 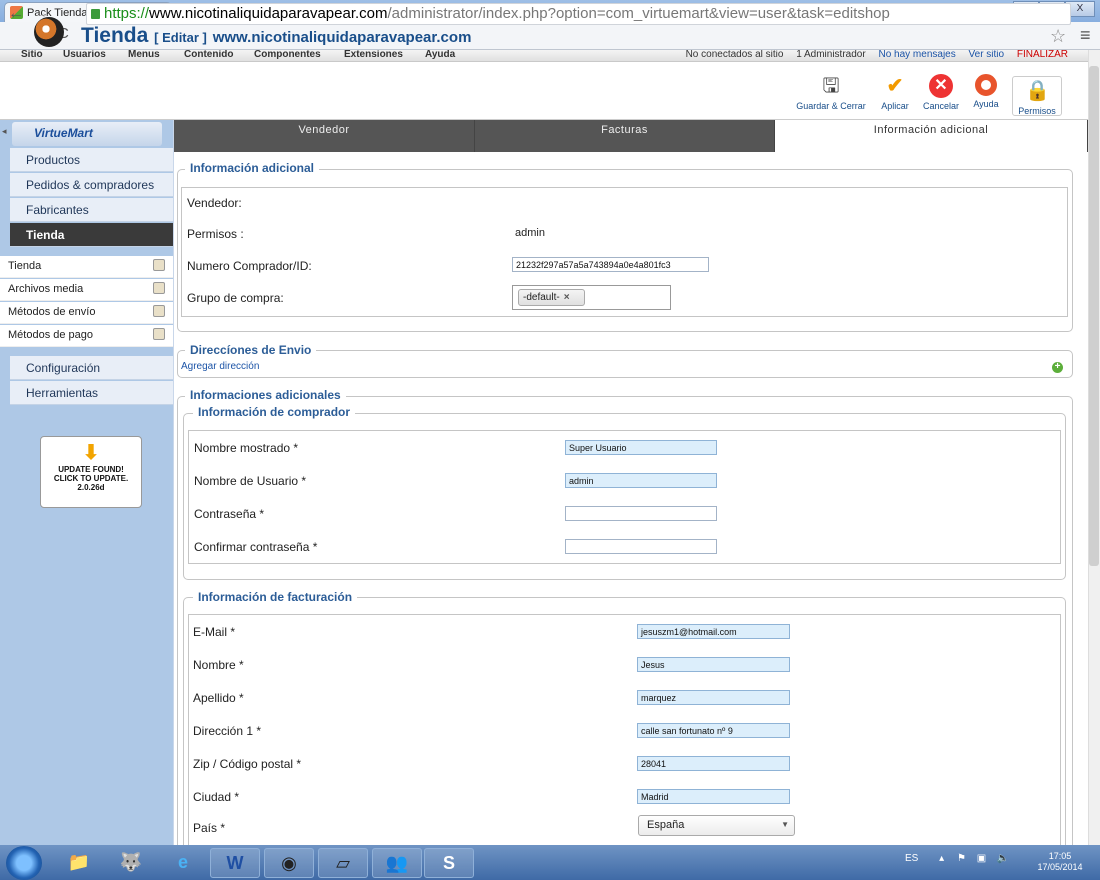 I want to click on permissions-value: admin, so click(x=530, y=233).